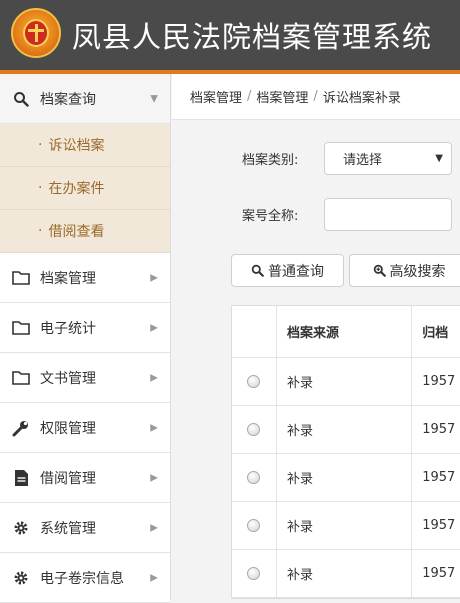 This screenshot has height=603, width=460. What do you see at coordinates (85, 278) in the screenshot?
I see `sidebar-item-archive-management: 档案管理 ▶` at bounding box center [85, 278].